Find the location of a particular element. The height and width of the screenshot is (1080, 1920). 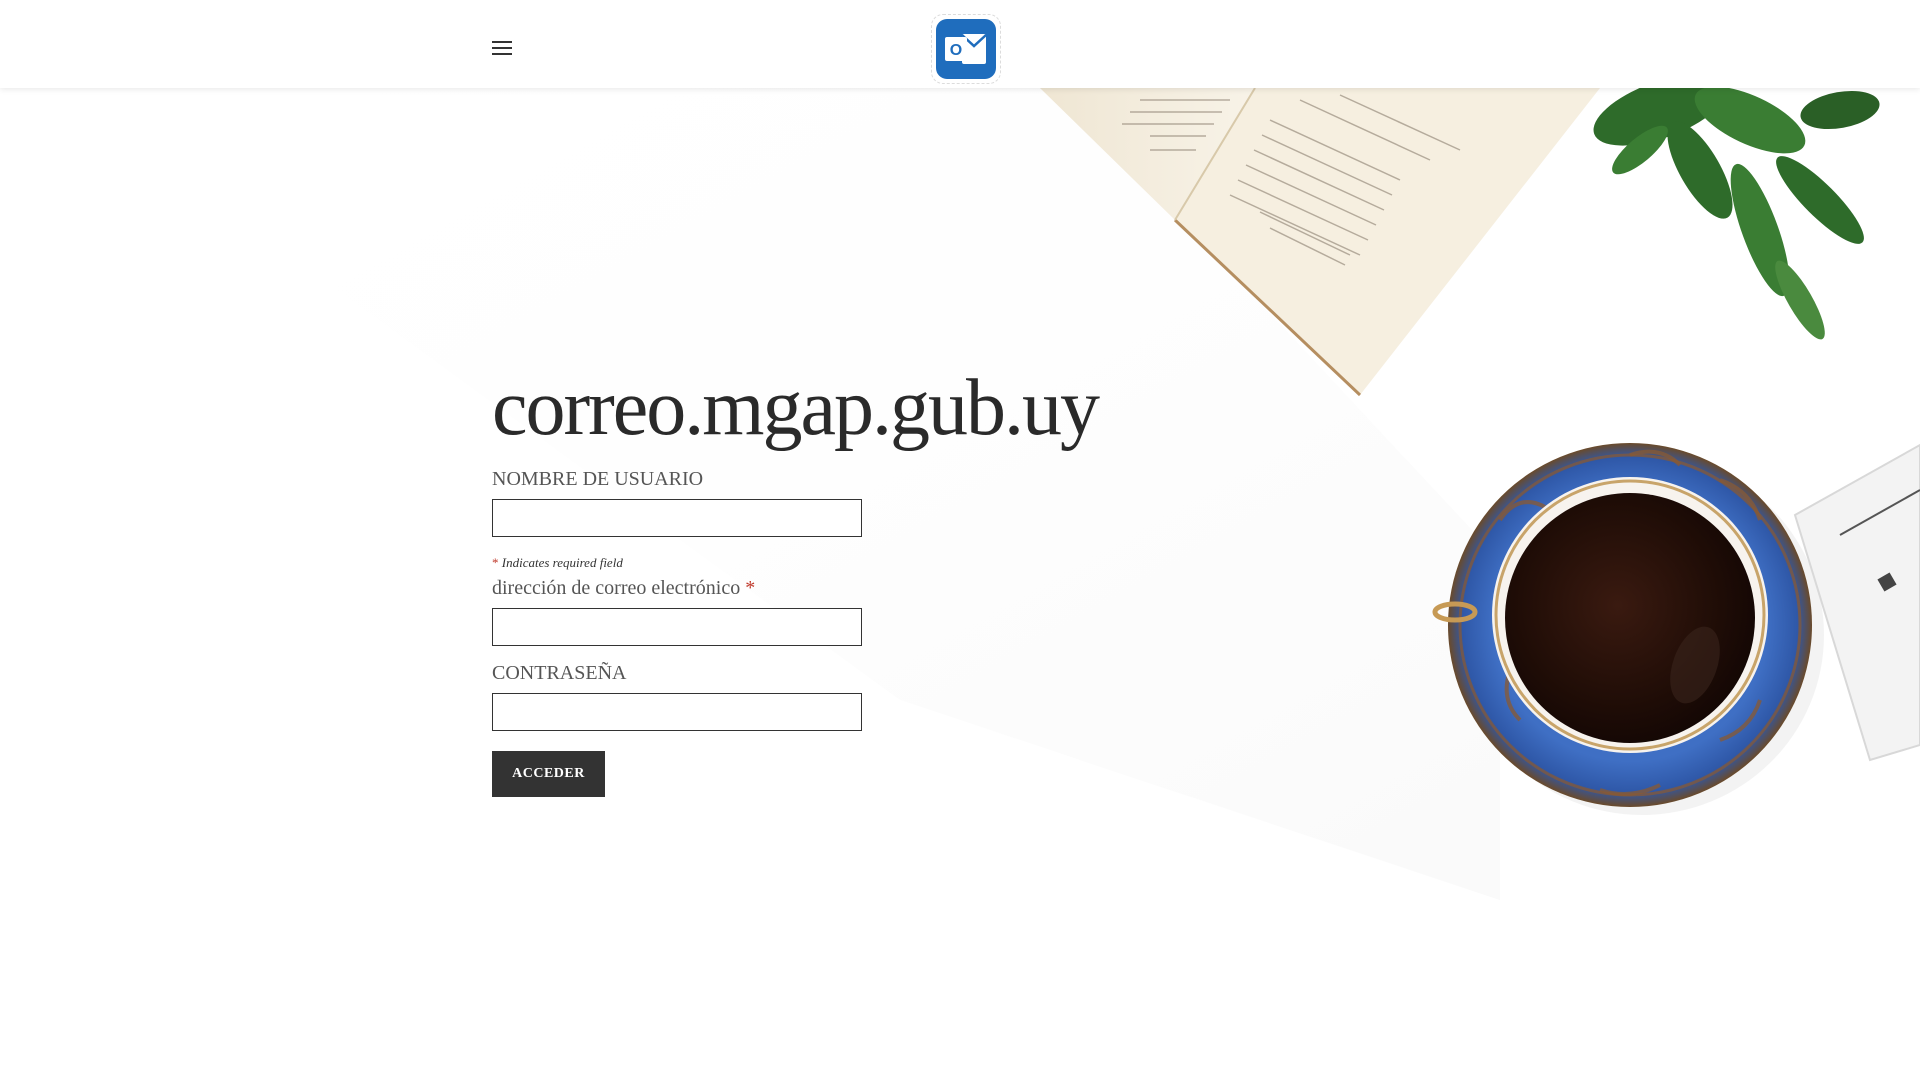

email-label: dirección de correo electrónico * is located at coordinates (795, 588).